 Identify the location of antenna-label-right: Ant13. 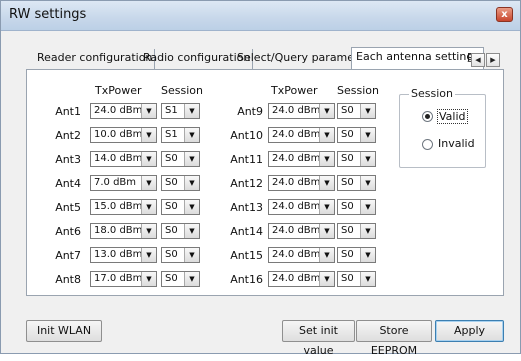
(246, 207).